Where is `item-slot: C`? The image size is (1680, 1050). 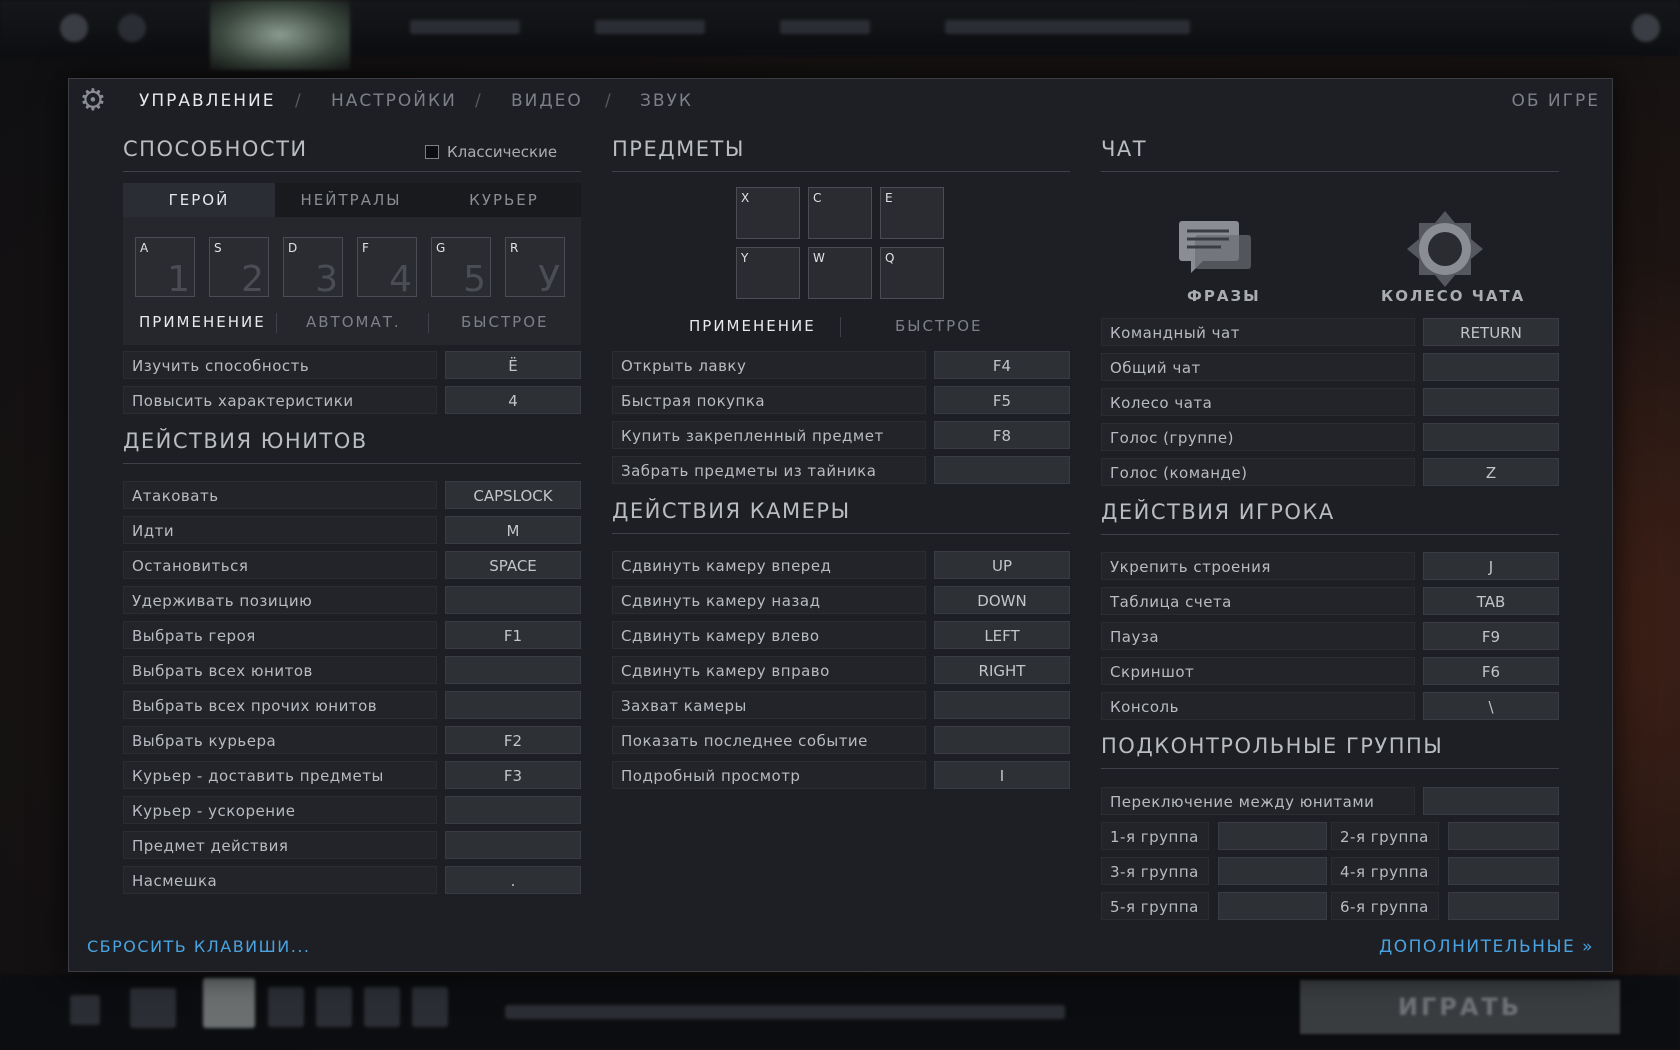
item-slot: C is located at coordinates (840, 213).